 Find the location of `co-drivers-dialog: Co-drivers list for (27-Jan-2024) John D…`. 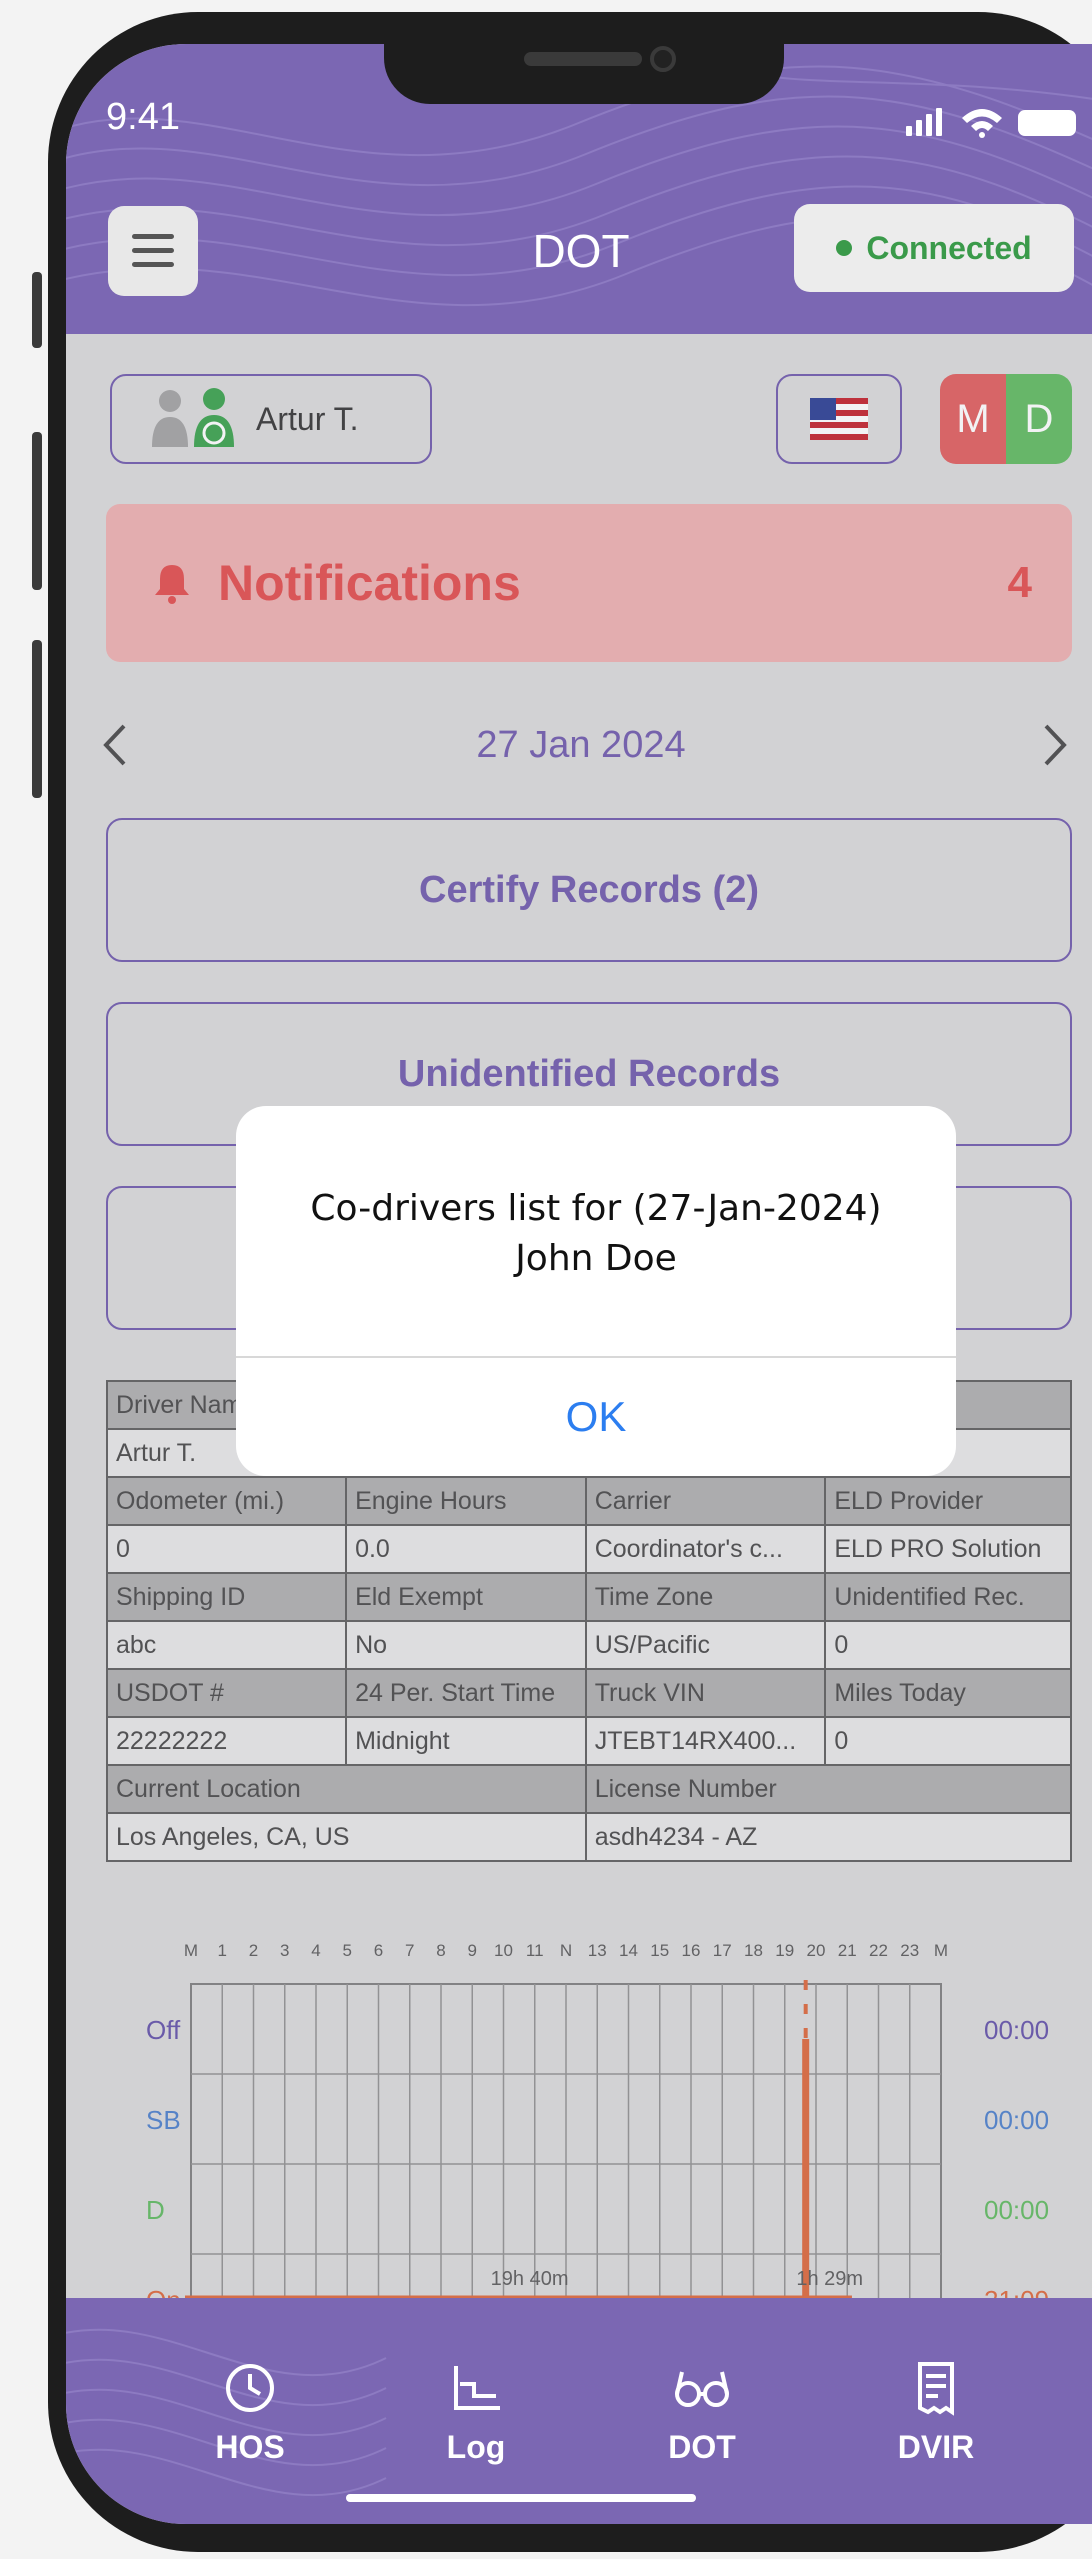

co-drivers-dialog: Co-drivers list for (27-Jan-2024) John D… is located at coordinates (596, 1291).